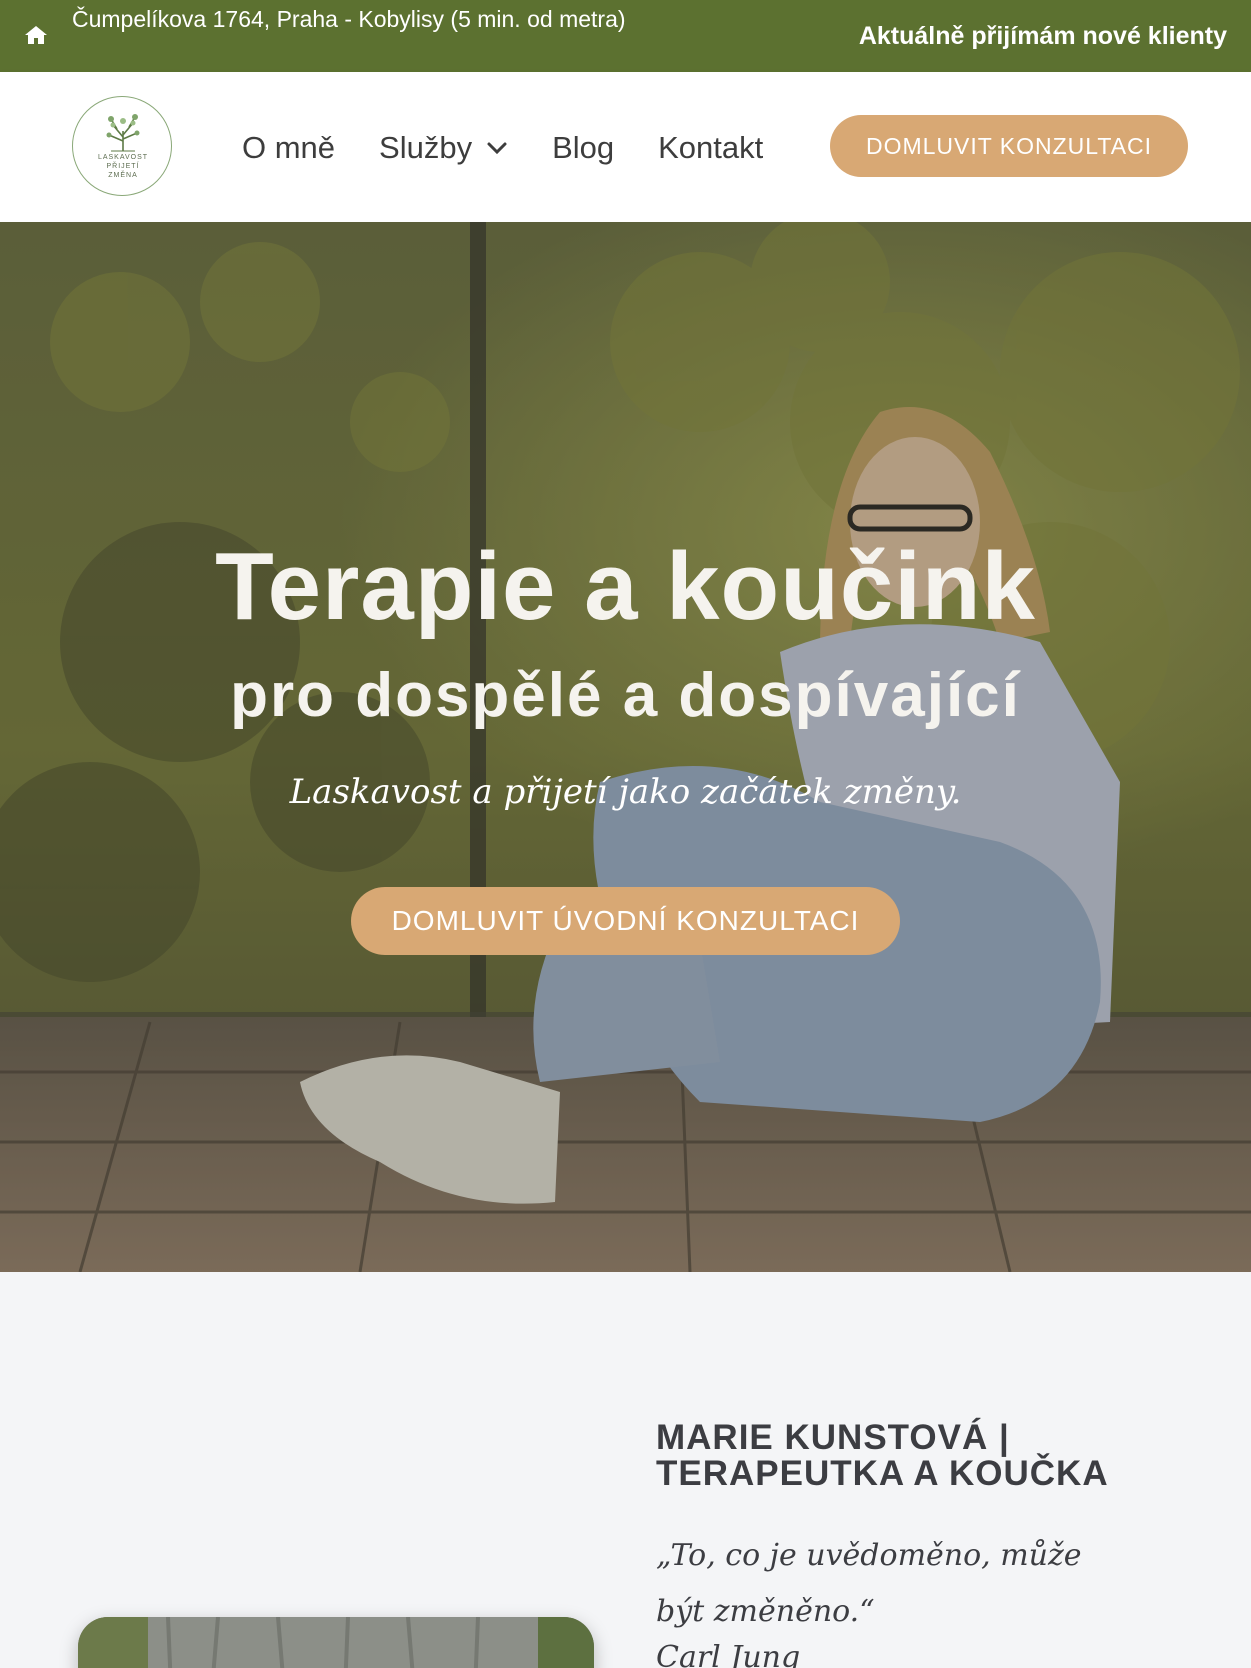 This screenshot has height=1668, width=1251. I want to click on site-logo: LASKAVOST PŘIJETÍ ZMĚNA, so click(122, 146).